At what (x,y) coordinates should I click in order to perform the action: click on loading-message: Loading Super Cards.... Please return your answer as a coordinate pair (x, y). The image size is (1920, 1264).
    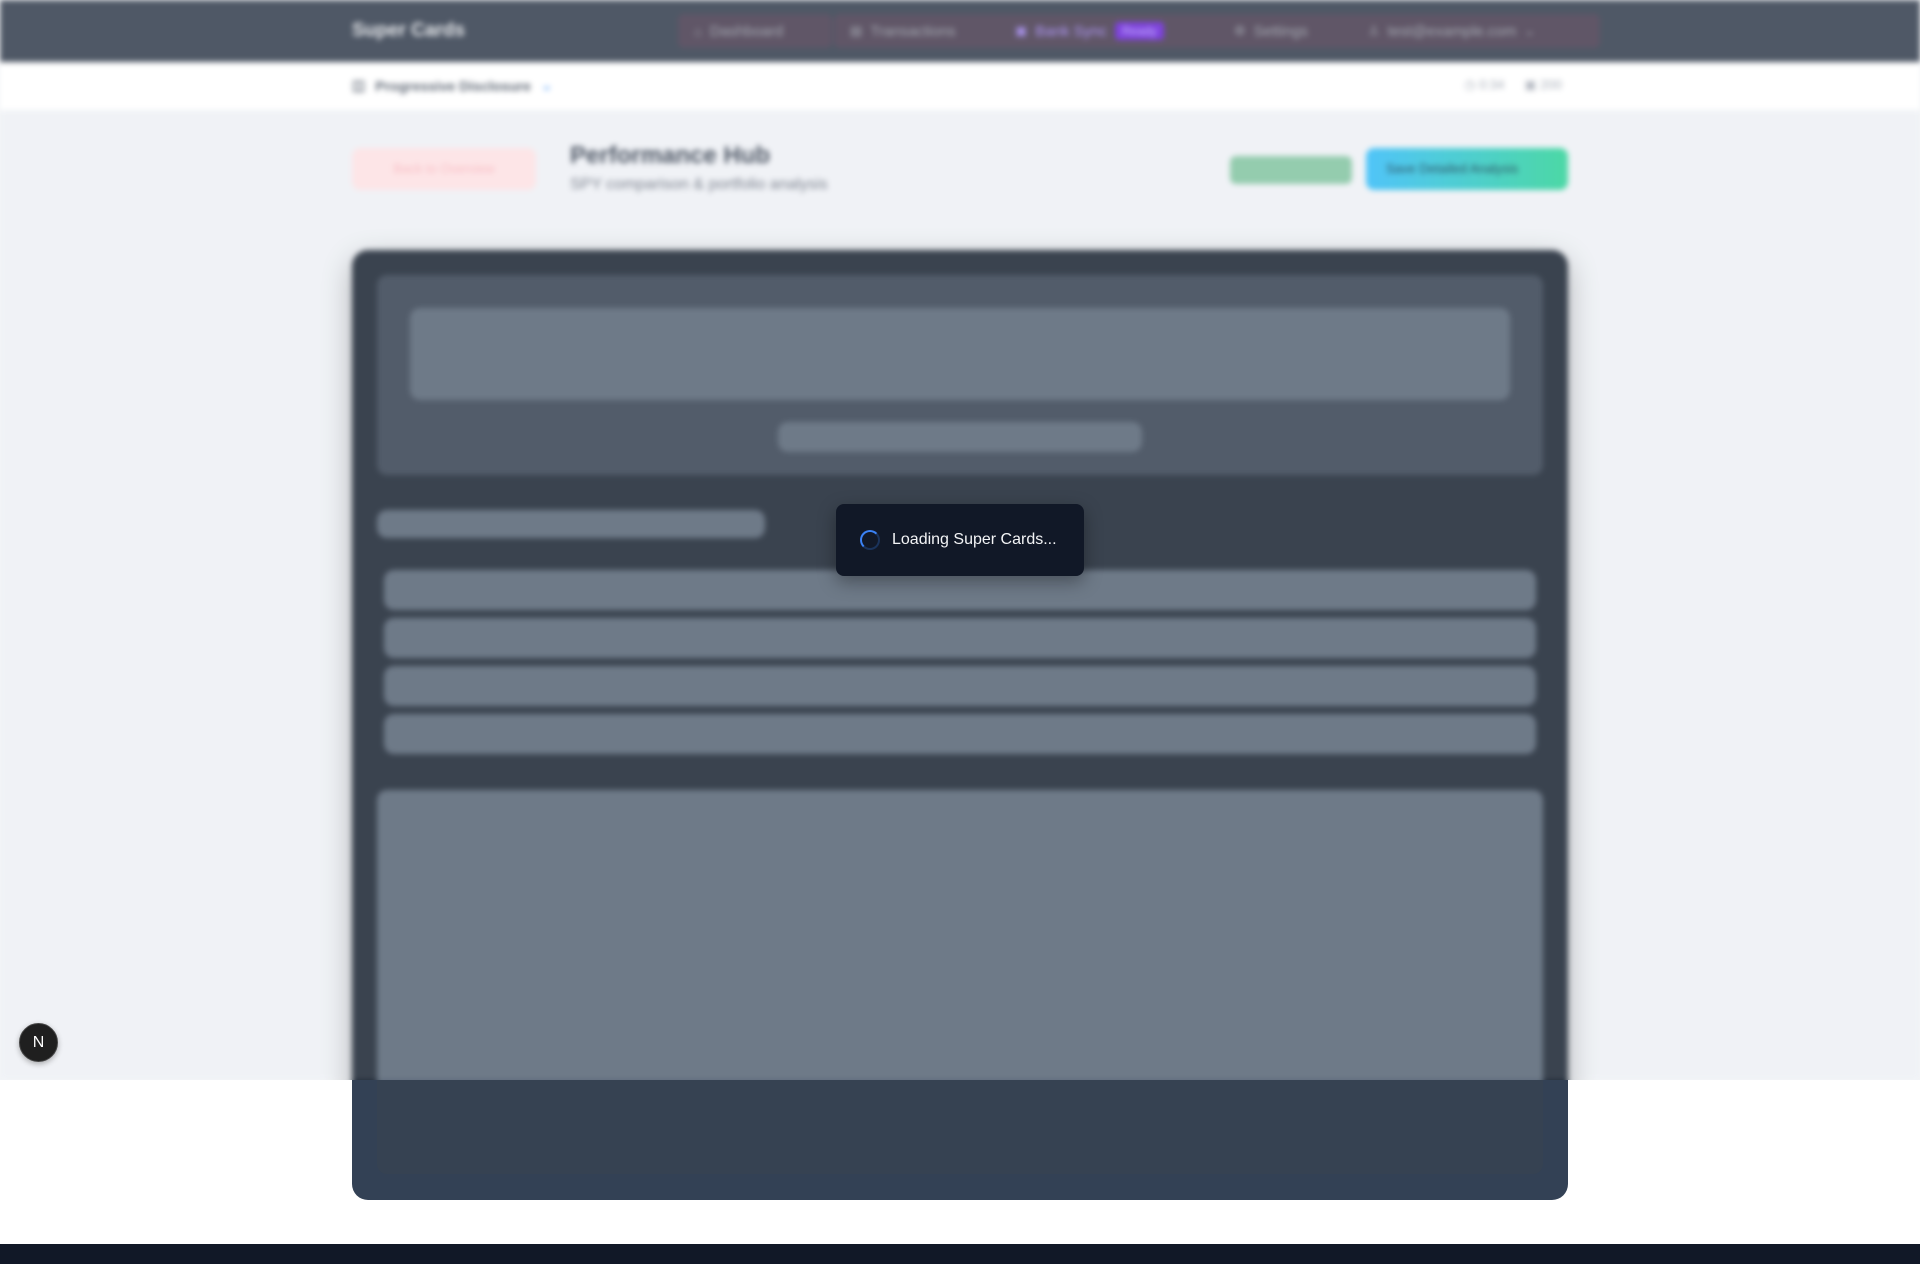
    Looking at the image, I should click on (974, 539).